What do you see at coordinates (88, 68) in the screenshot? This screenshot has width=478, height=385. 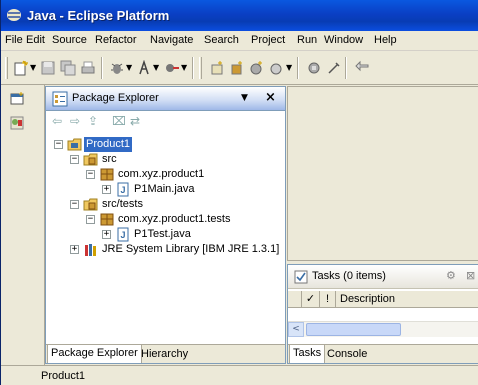 I see `print-icon` at bounding box center [88, 68].